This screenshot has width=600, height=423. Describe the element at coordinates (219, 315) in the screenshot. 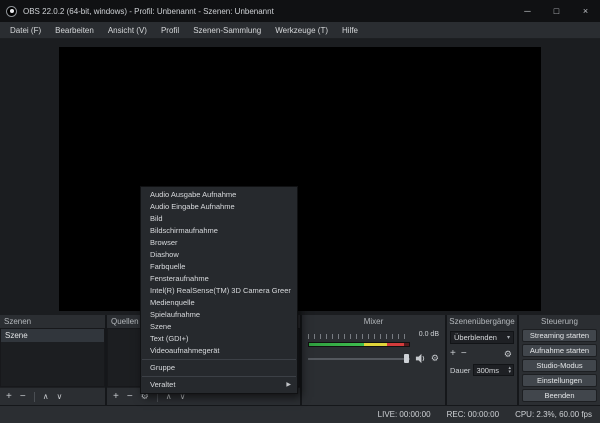

I see `menu-item-spielaufnahme: Spielaufnahme` at that location.